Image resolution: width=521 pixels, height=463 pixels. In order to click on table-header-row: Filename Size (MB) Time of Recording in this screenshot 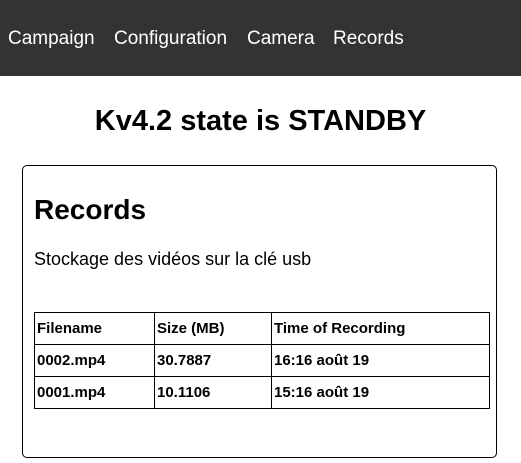, I will do `click(262, 328)`.